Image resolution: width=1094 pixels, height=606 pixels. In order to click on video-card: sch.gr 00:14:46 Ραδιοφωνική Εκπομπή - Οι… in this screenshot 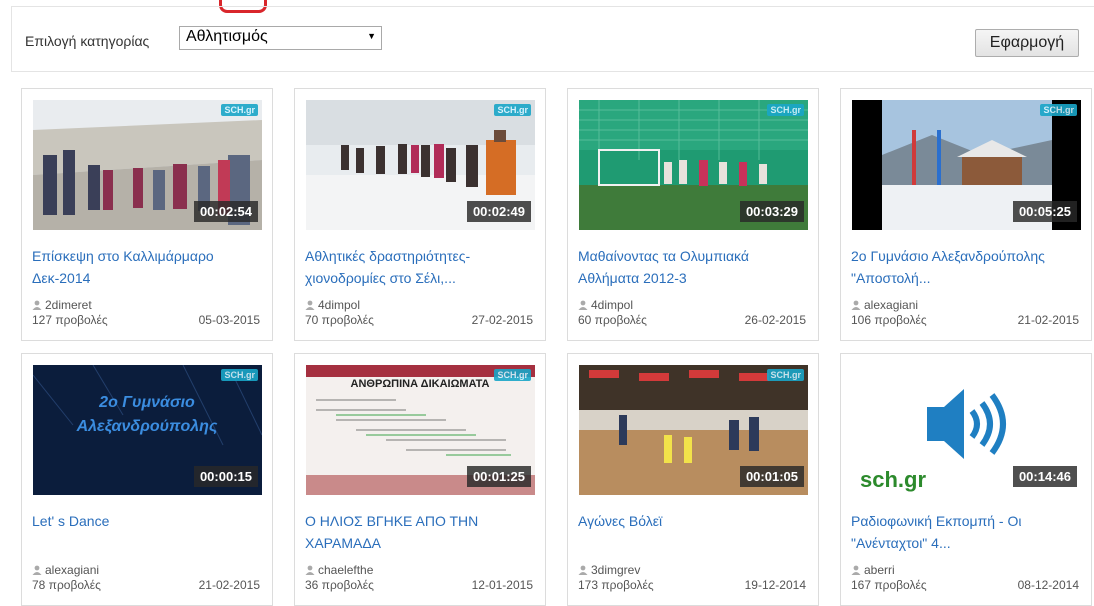, I will do `click(966, 479)`.